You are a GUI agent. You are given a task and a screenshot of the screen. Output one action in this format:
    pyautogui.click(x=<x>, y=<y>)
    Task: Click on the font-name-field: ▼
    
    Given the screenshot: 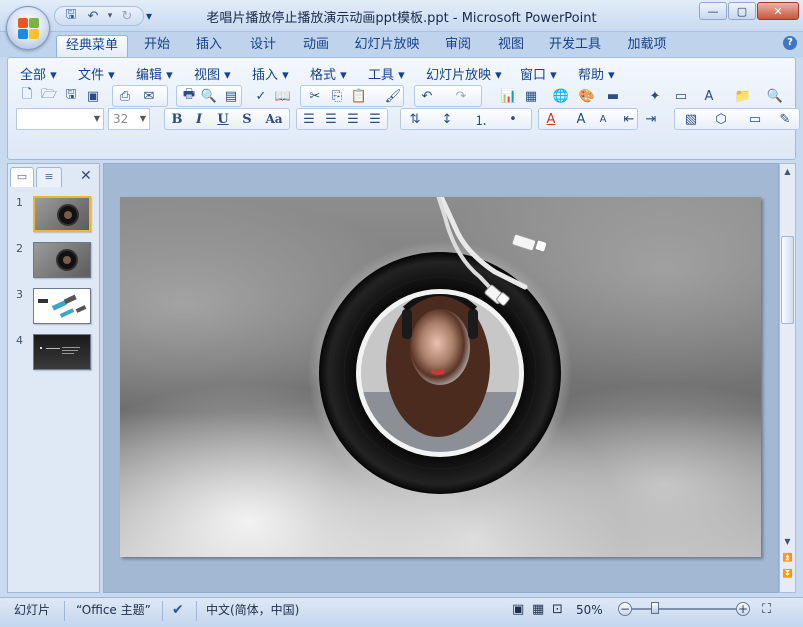 What is the action you would take?
    pyautogui.click(x=60, y=119)
    